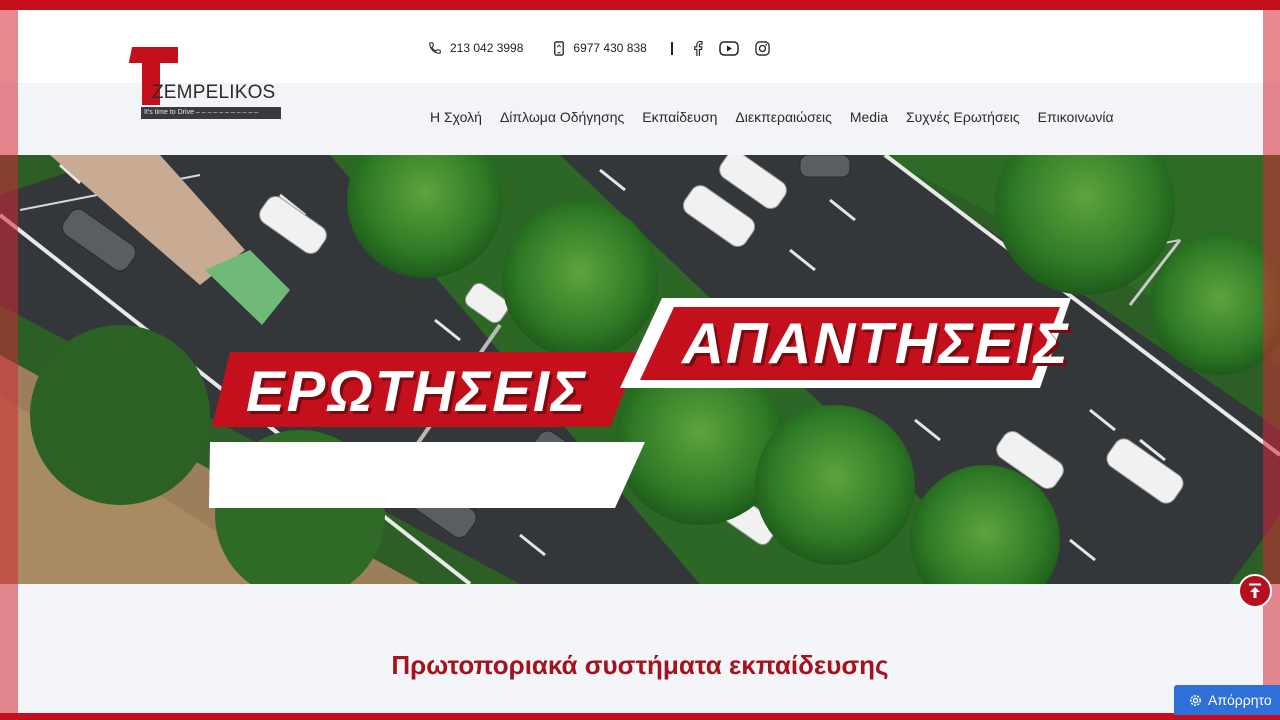 The image size is (1280, 720). I want to click on phone-link: 213 042 3998, so click(475, 48).